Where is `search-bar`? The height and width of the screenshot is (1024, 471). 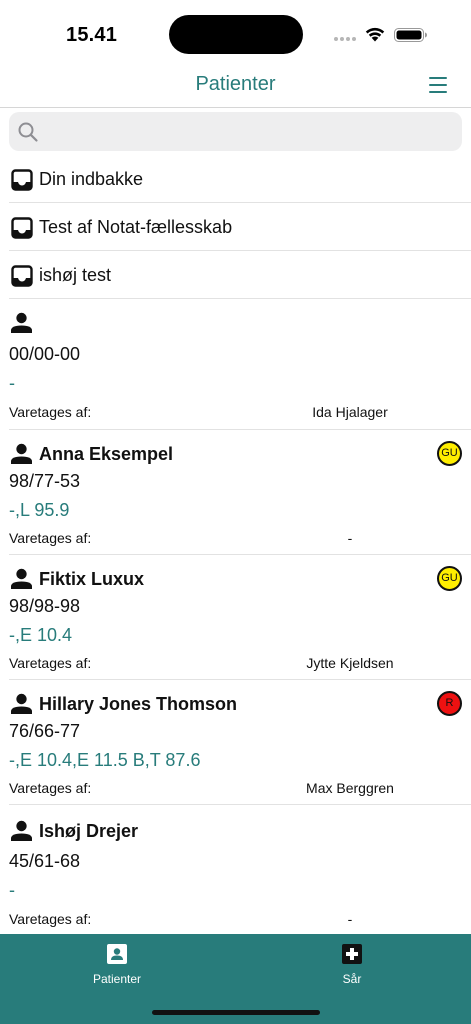 search-bar is located at coordinates (235, 131).